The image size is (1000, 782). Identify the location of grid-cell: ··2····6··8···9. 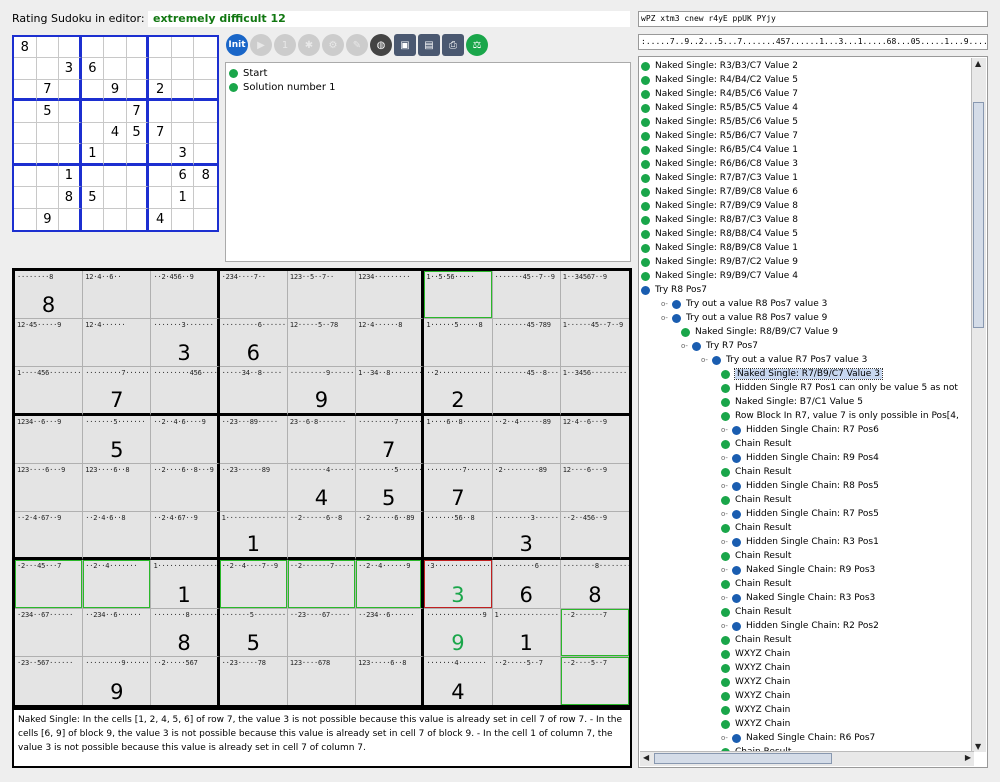
(185, 488).